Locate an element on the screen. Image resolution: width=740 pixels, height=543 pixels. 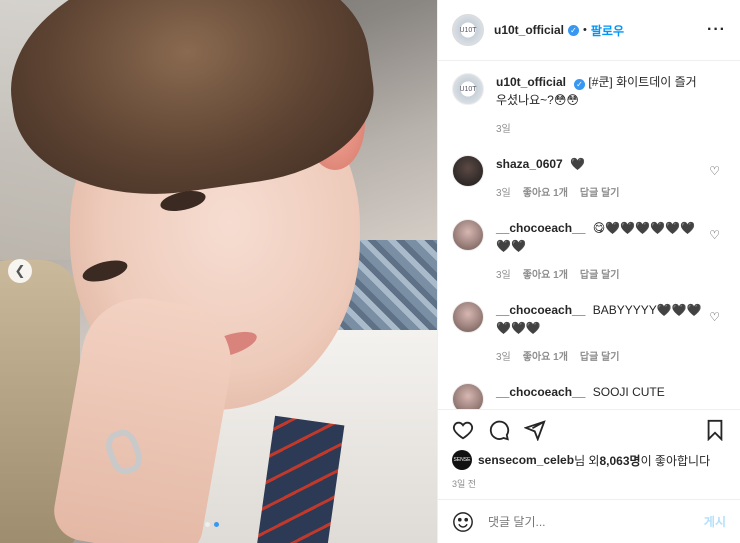
chevron-left-icon: ❮ is located at coordinates (20, 271).